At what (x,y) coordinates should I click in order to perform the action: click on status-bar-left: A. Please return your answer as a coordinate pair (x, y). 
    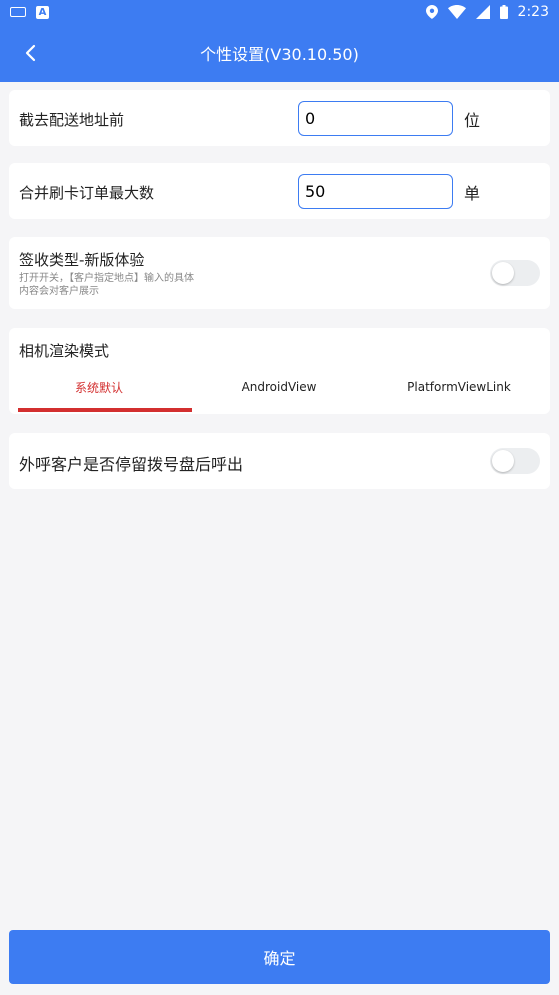
    Looking at the image, I should click on (29, 12).